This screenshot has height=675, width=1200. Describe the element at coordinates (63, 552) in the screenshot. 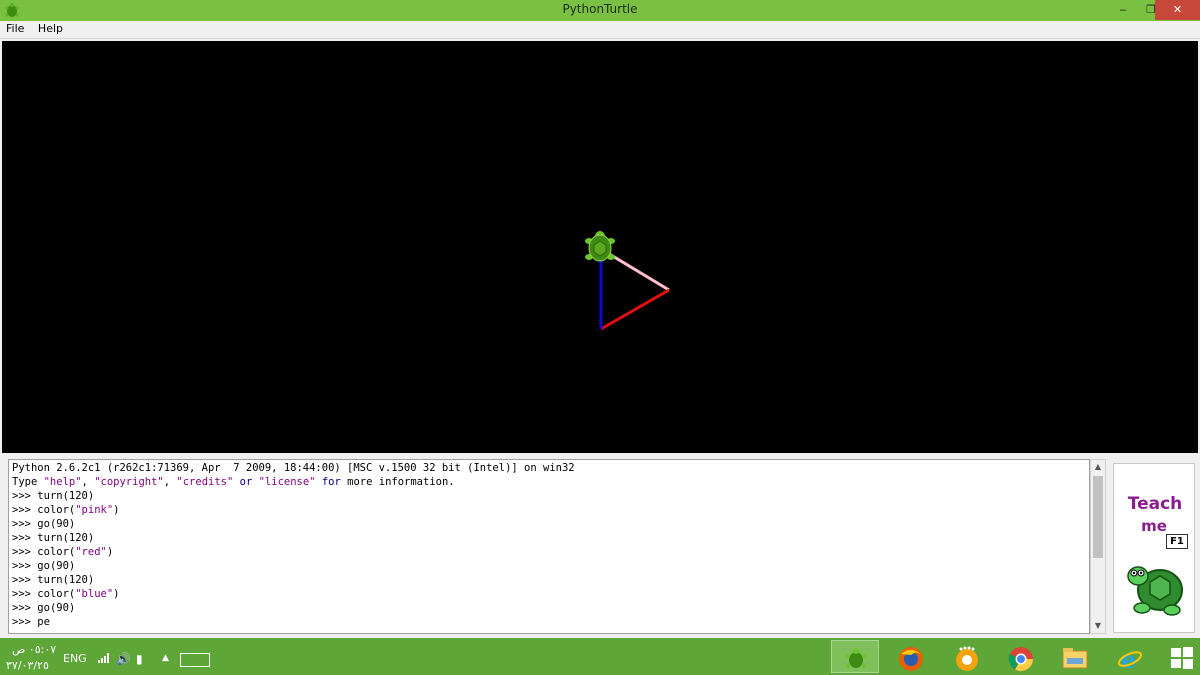

I see `shell-line: >>> color("red")` at that location.